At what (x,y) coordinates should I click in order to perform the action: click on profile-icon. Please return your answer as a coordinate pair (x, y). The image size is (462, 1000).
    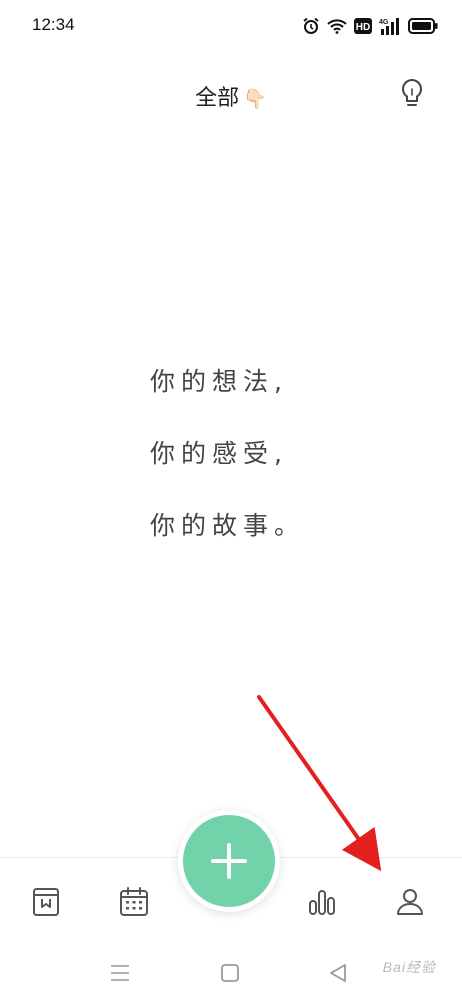
    Looking at the image, I should click on (410, 902).